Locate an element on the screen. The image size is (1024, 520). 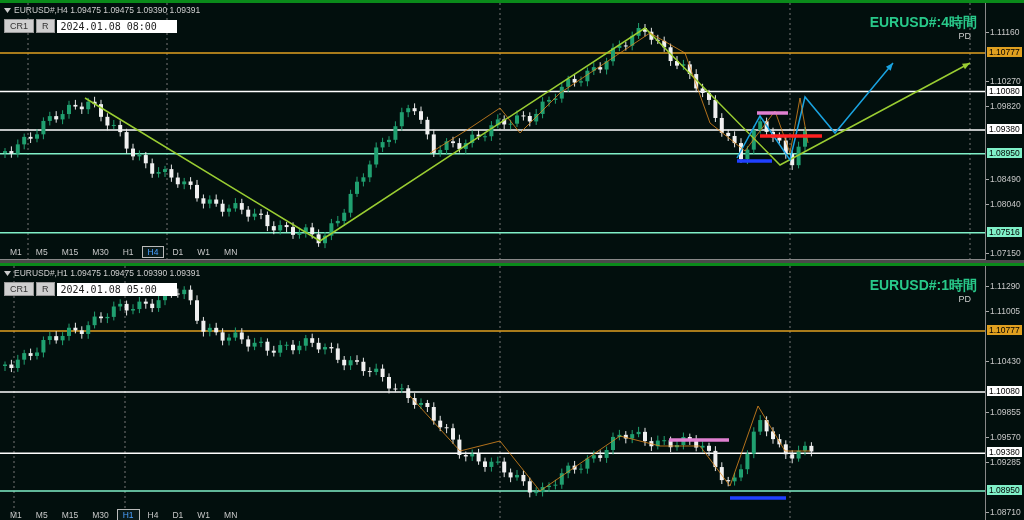
price-tick-label: 1.10430 is located at coordinates (1005, 362).